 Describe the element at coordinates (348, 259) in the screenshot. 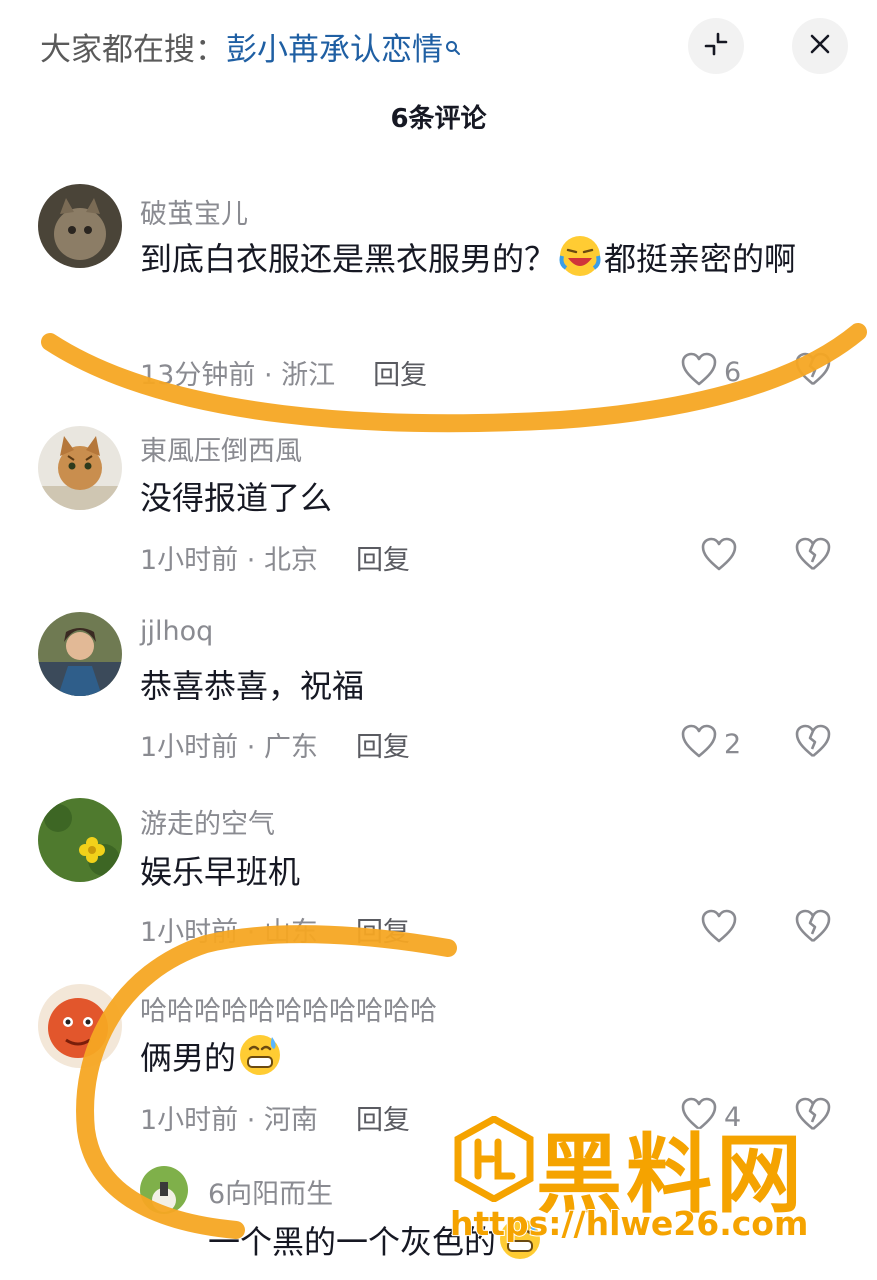

I see `comment-text-part: 到底白衣服还是黑衣服男的？` at that location.